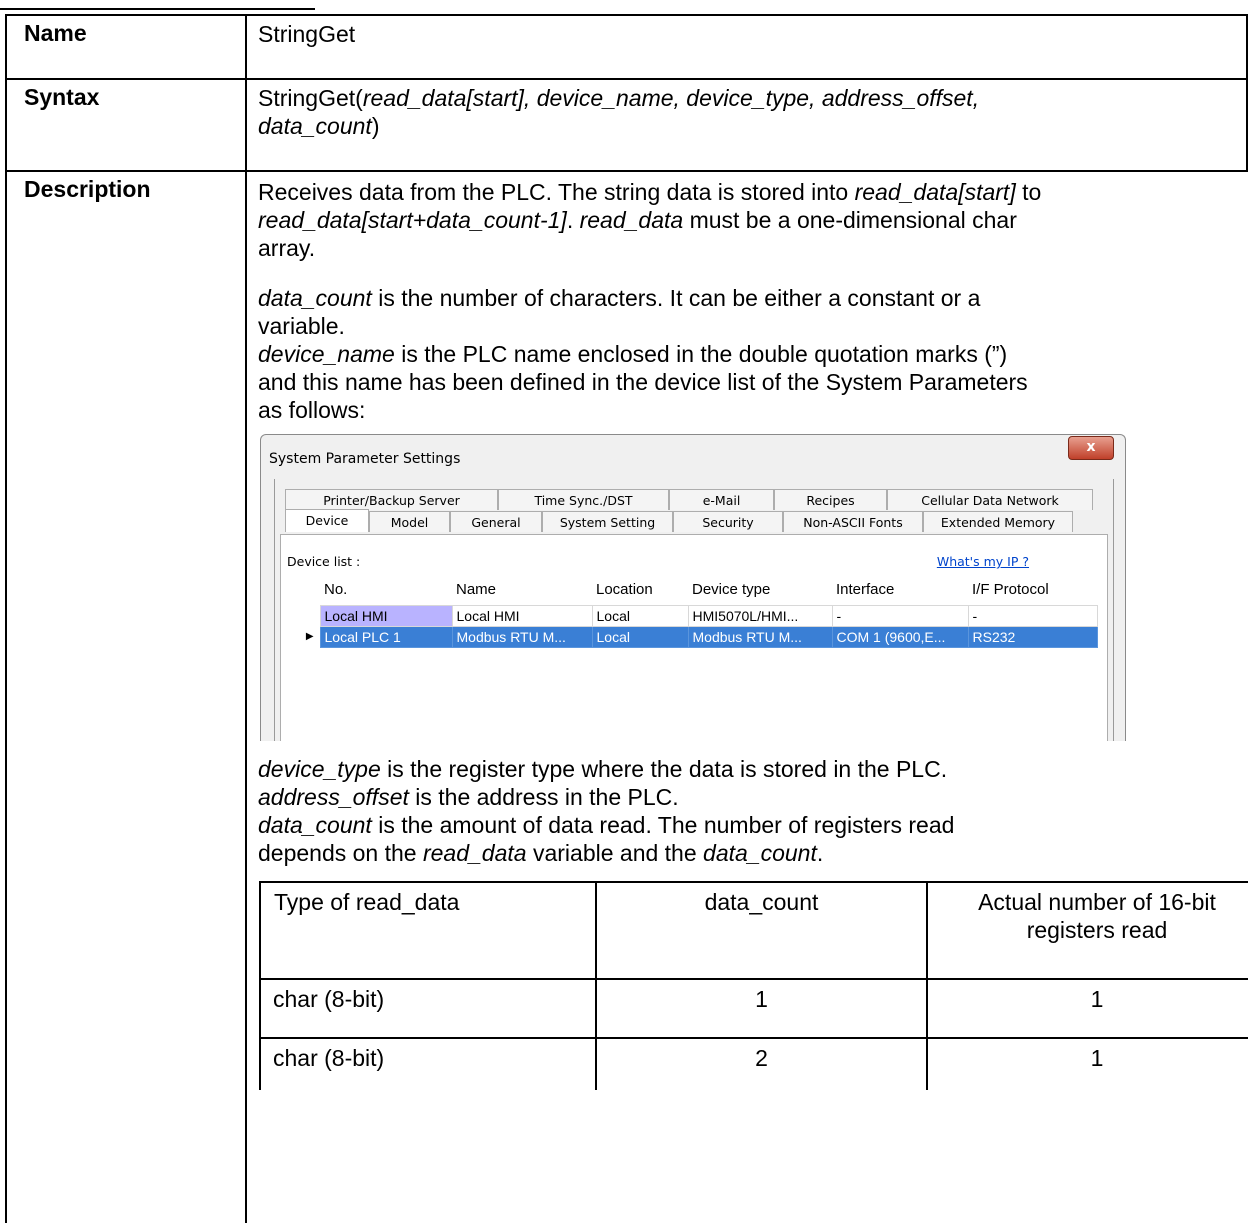 Image resolution: width=1248 pixels, height=1223 pixels. What do you see at coordinates (761, 1008) in the screenshot?
I see `cell-data-count: 1` at bounding box center [761, 1008].